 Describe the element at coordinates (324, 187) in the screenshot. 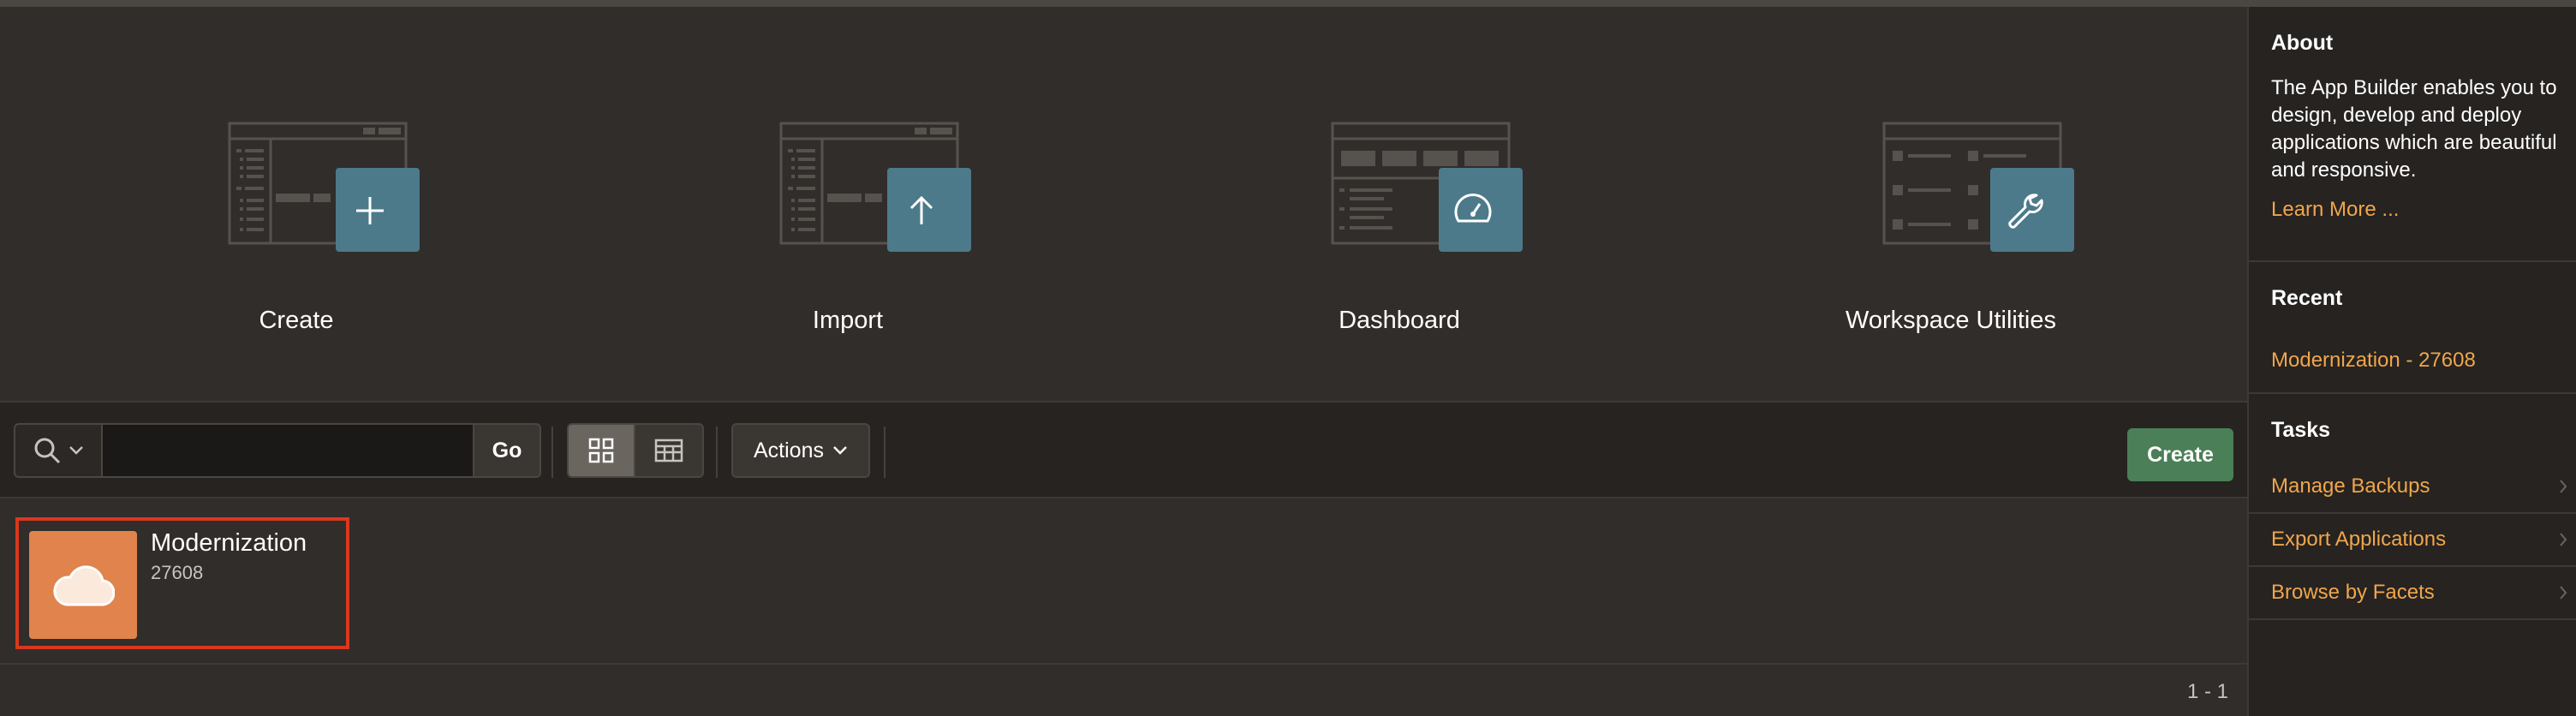

I see `create-illustration` at that location.